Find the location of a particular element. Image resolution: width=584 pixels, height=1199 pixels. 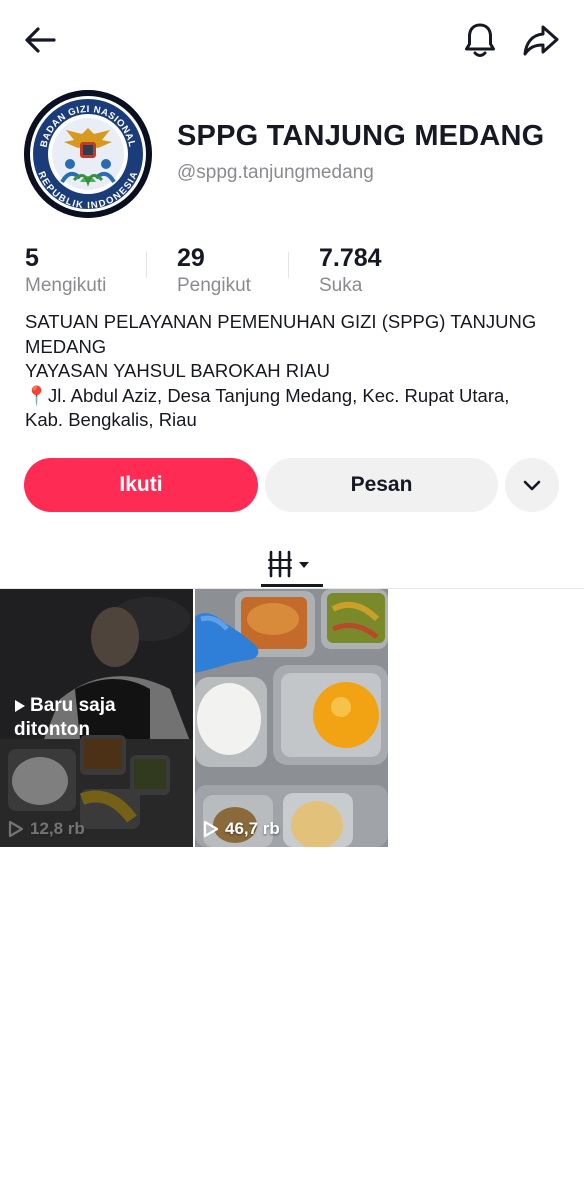

profile-handle: @sppg.tanjungmedang is located at coordinates (275, 172).